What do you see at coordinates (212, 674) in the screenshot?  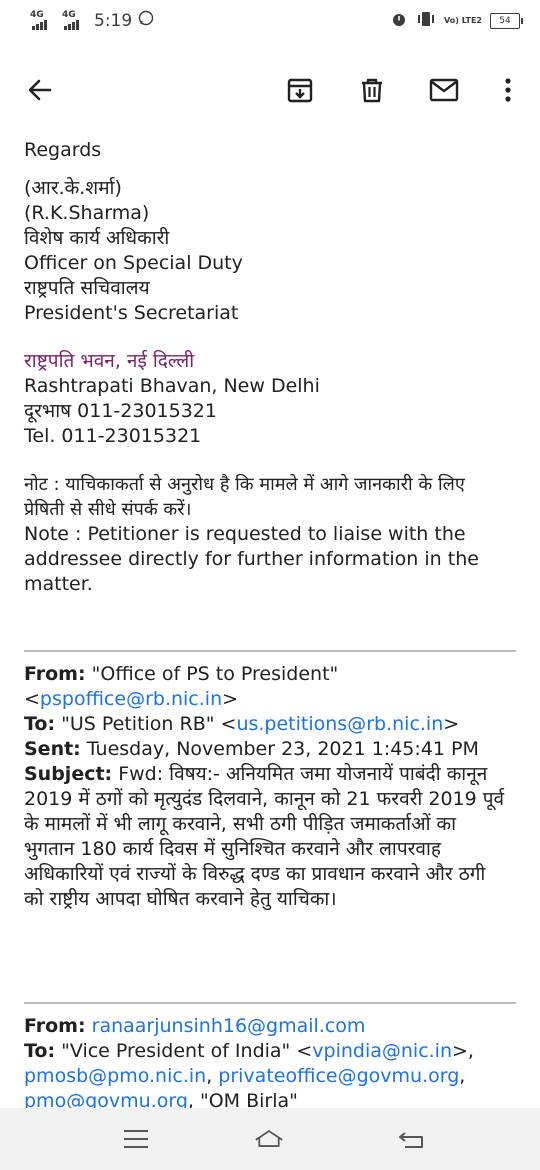 I see `from-name: "Office of PS to President"` at bounding box center [212, 674].